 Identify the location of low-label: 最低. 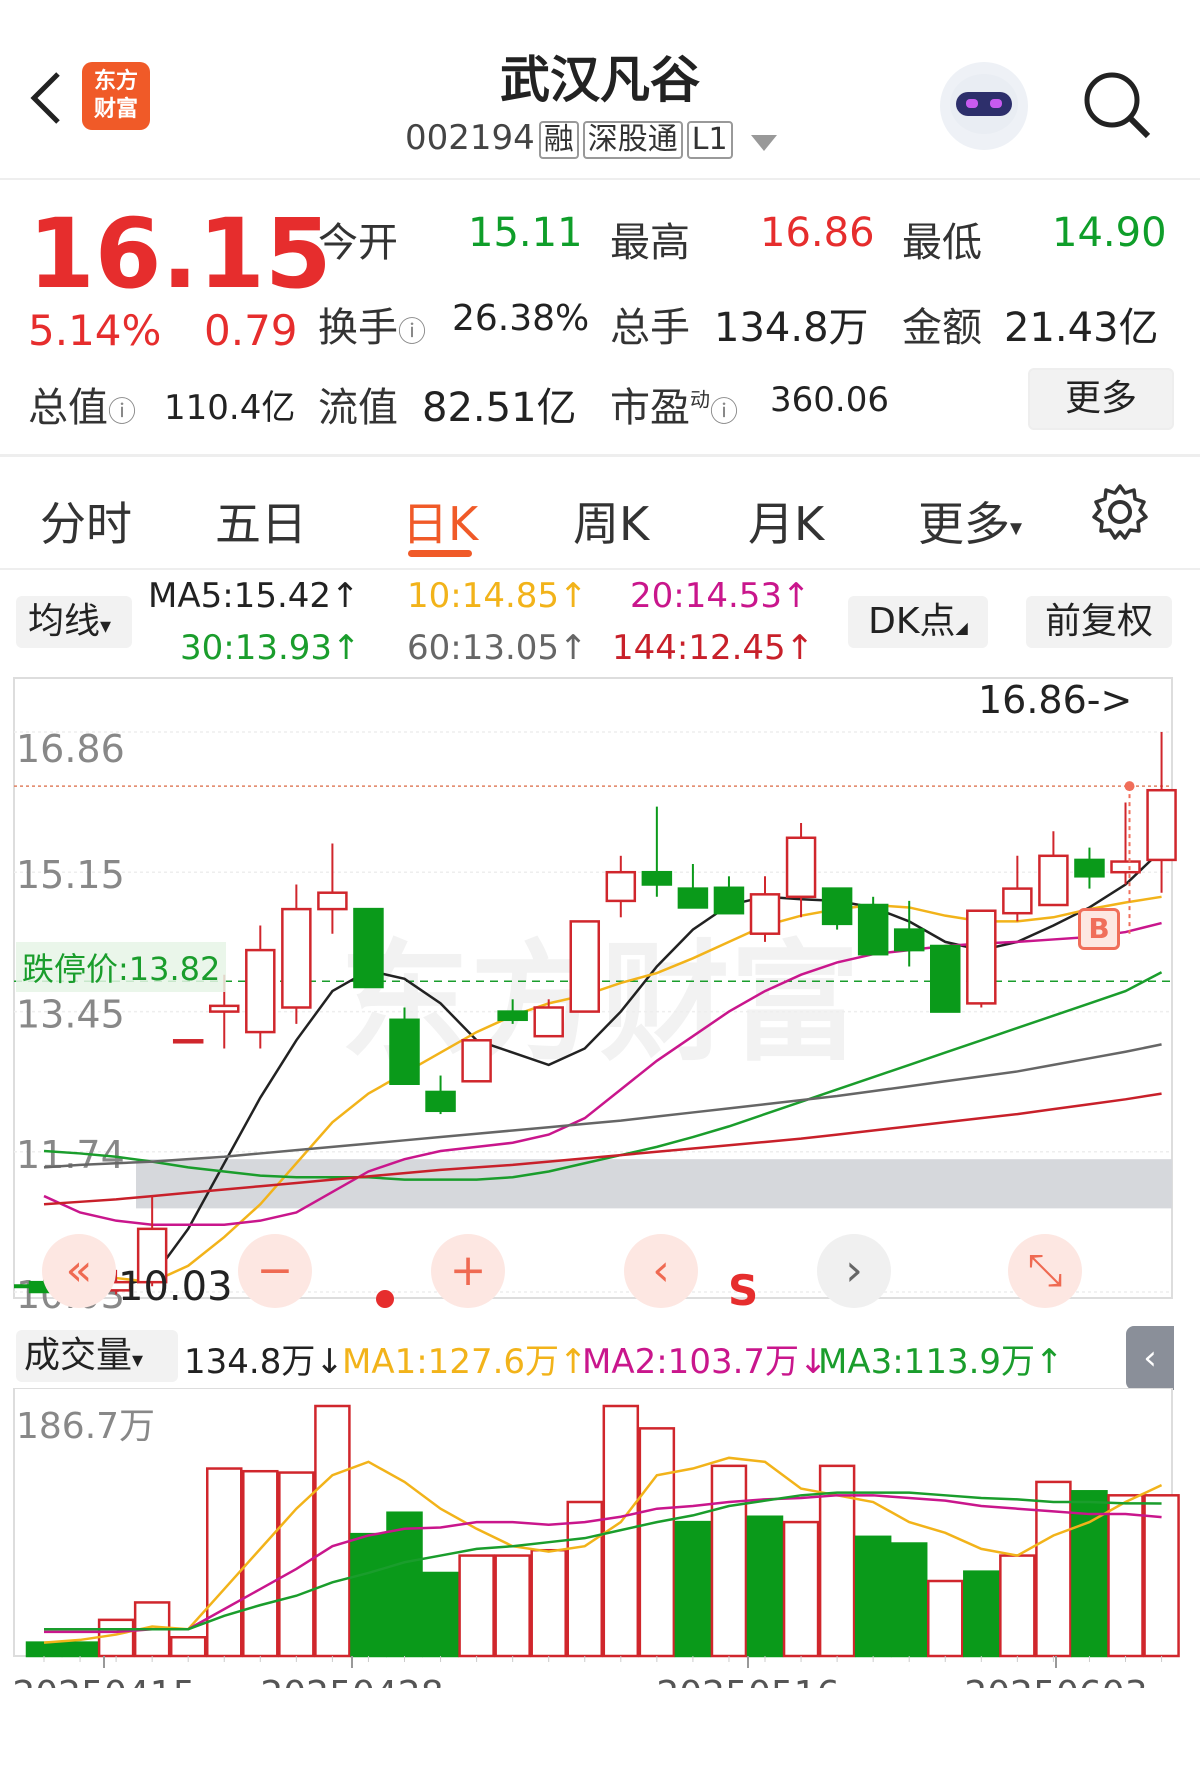
(942, 243).